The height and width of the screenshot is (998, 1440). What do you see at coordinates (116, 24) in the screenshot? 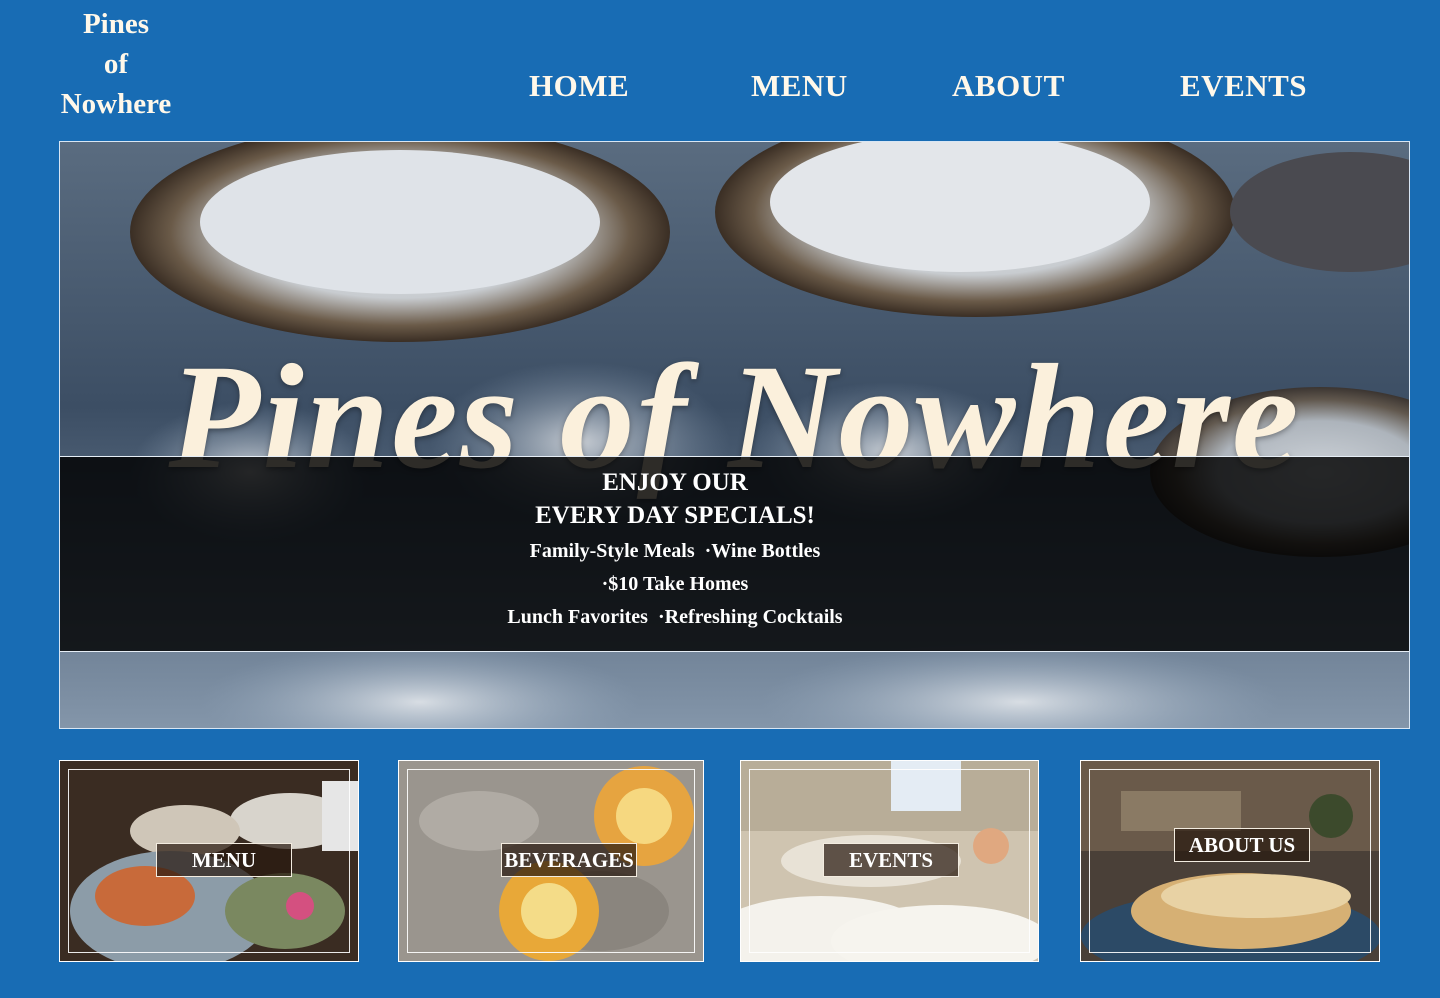
I see `logo-line-1: Pines` at bounding box center [116, 24].